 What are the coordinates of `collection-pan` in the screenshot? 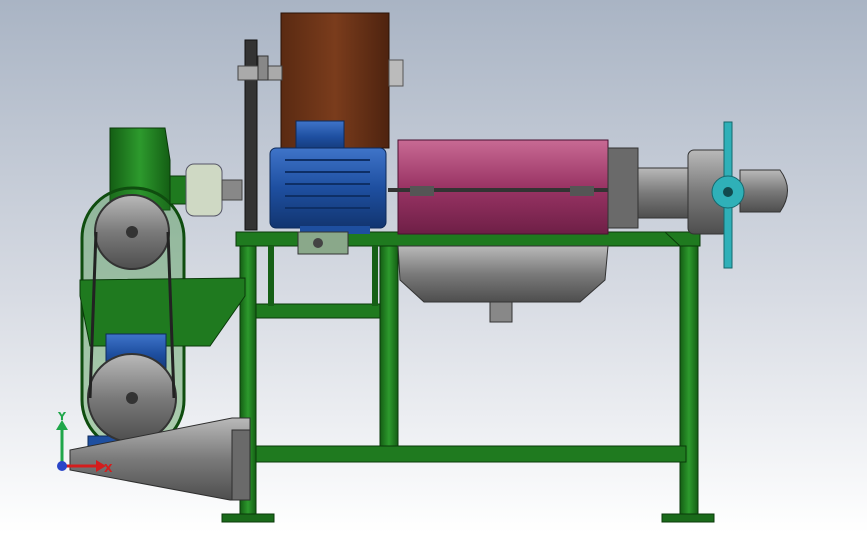 It's located at (503, 284).